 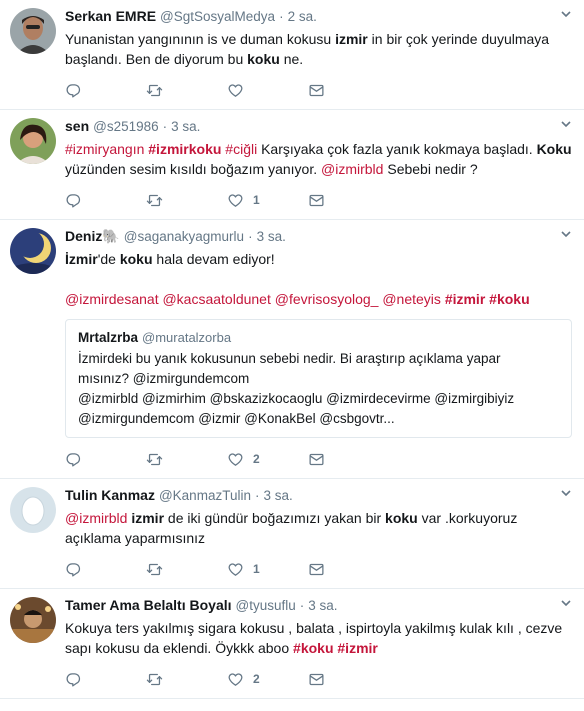 What do you see at coordinates (148, 605) in the screenshot?
I see `author-name: Tamer Ama Belaltı Boyalı` at bounding box center [148, 605].